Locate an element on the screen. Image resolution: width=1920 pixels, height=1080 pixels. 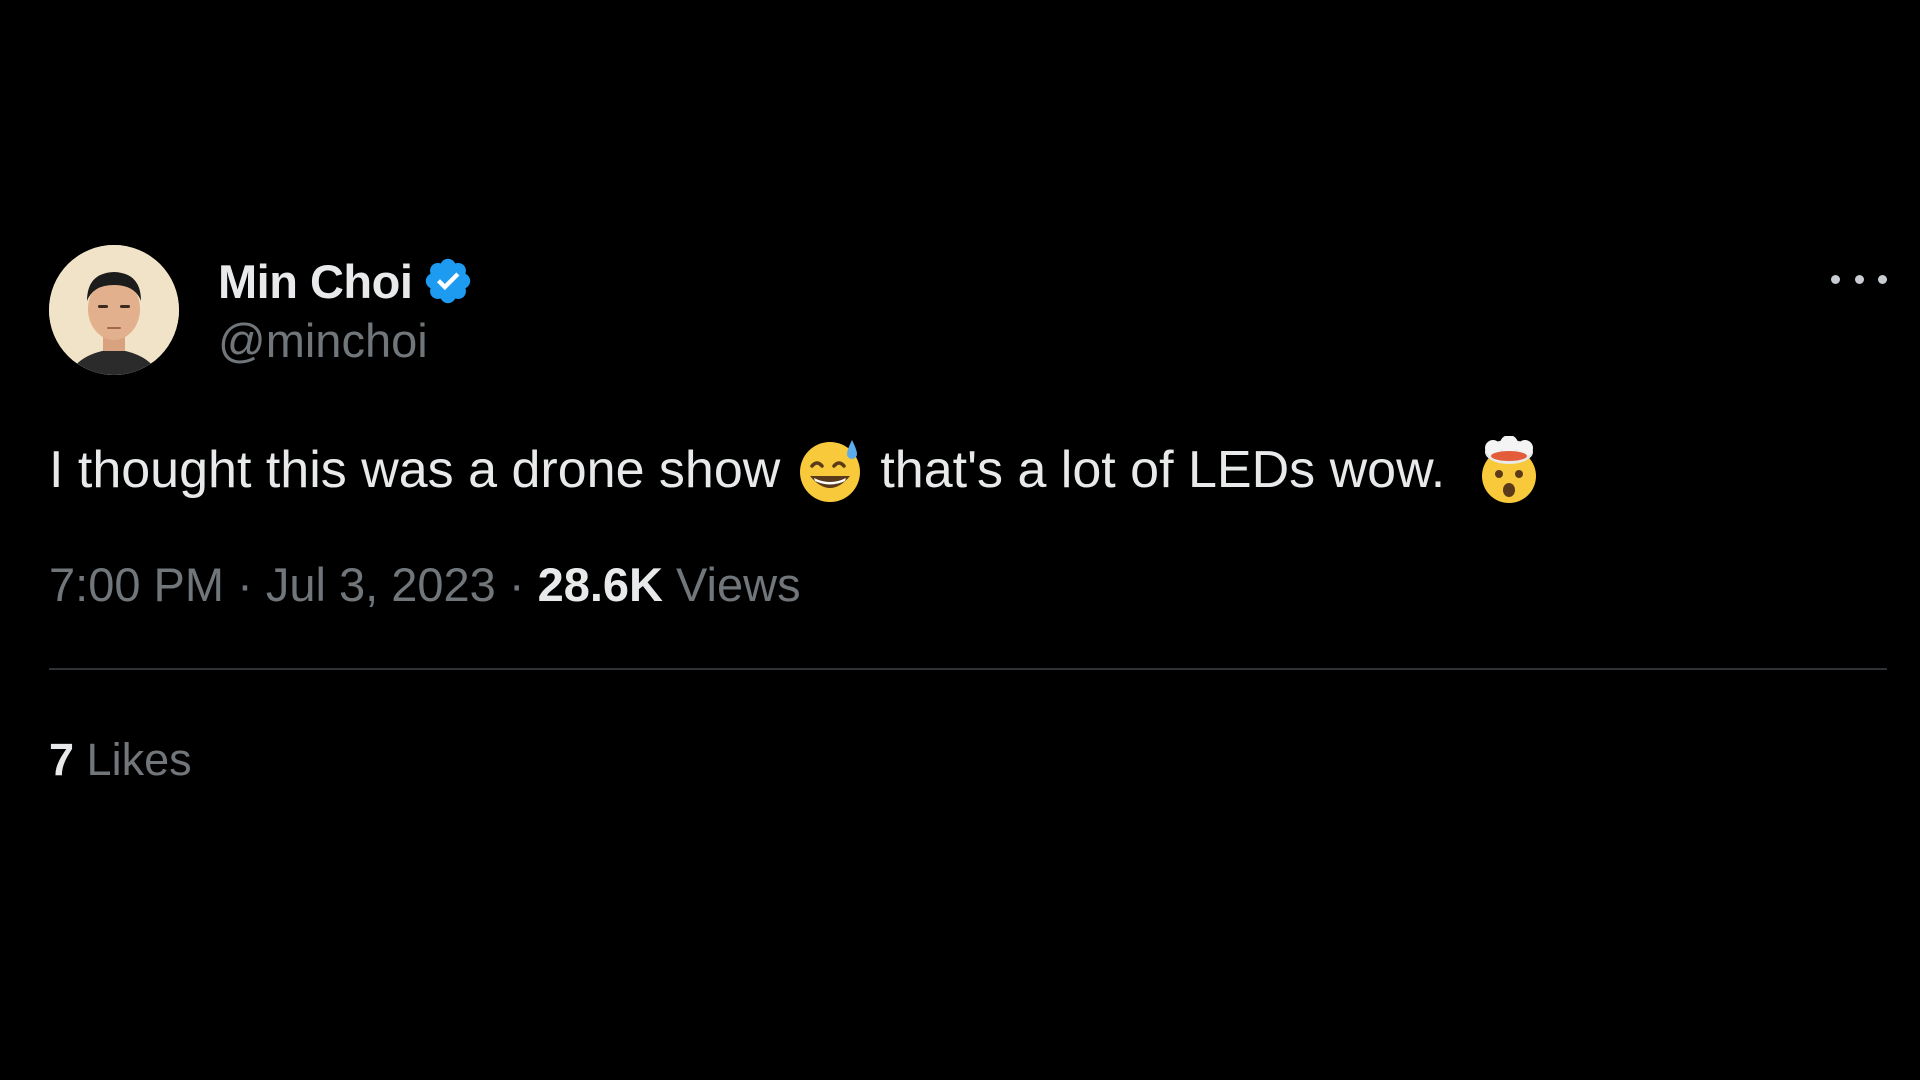
tweet-text-part-2: that's a lot of LEDs wow. is located at coordinates (1163, 470).